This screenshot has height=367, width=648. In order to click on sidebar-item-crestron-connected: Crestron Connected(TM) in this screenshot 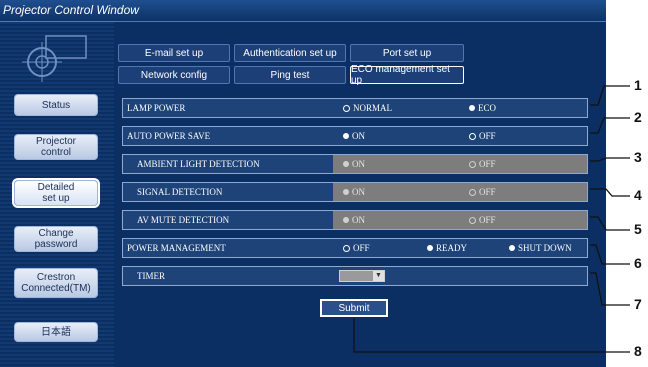, I will do `click(56, 283)`.